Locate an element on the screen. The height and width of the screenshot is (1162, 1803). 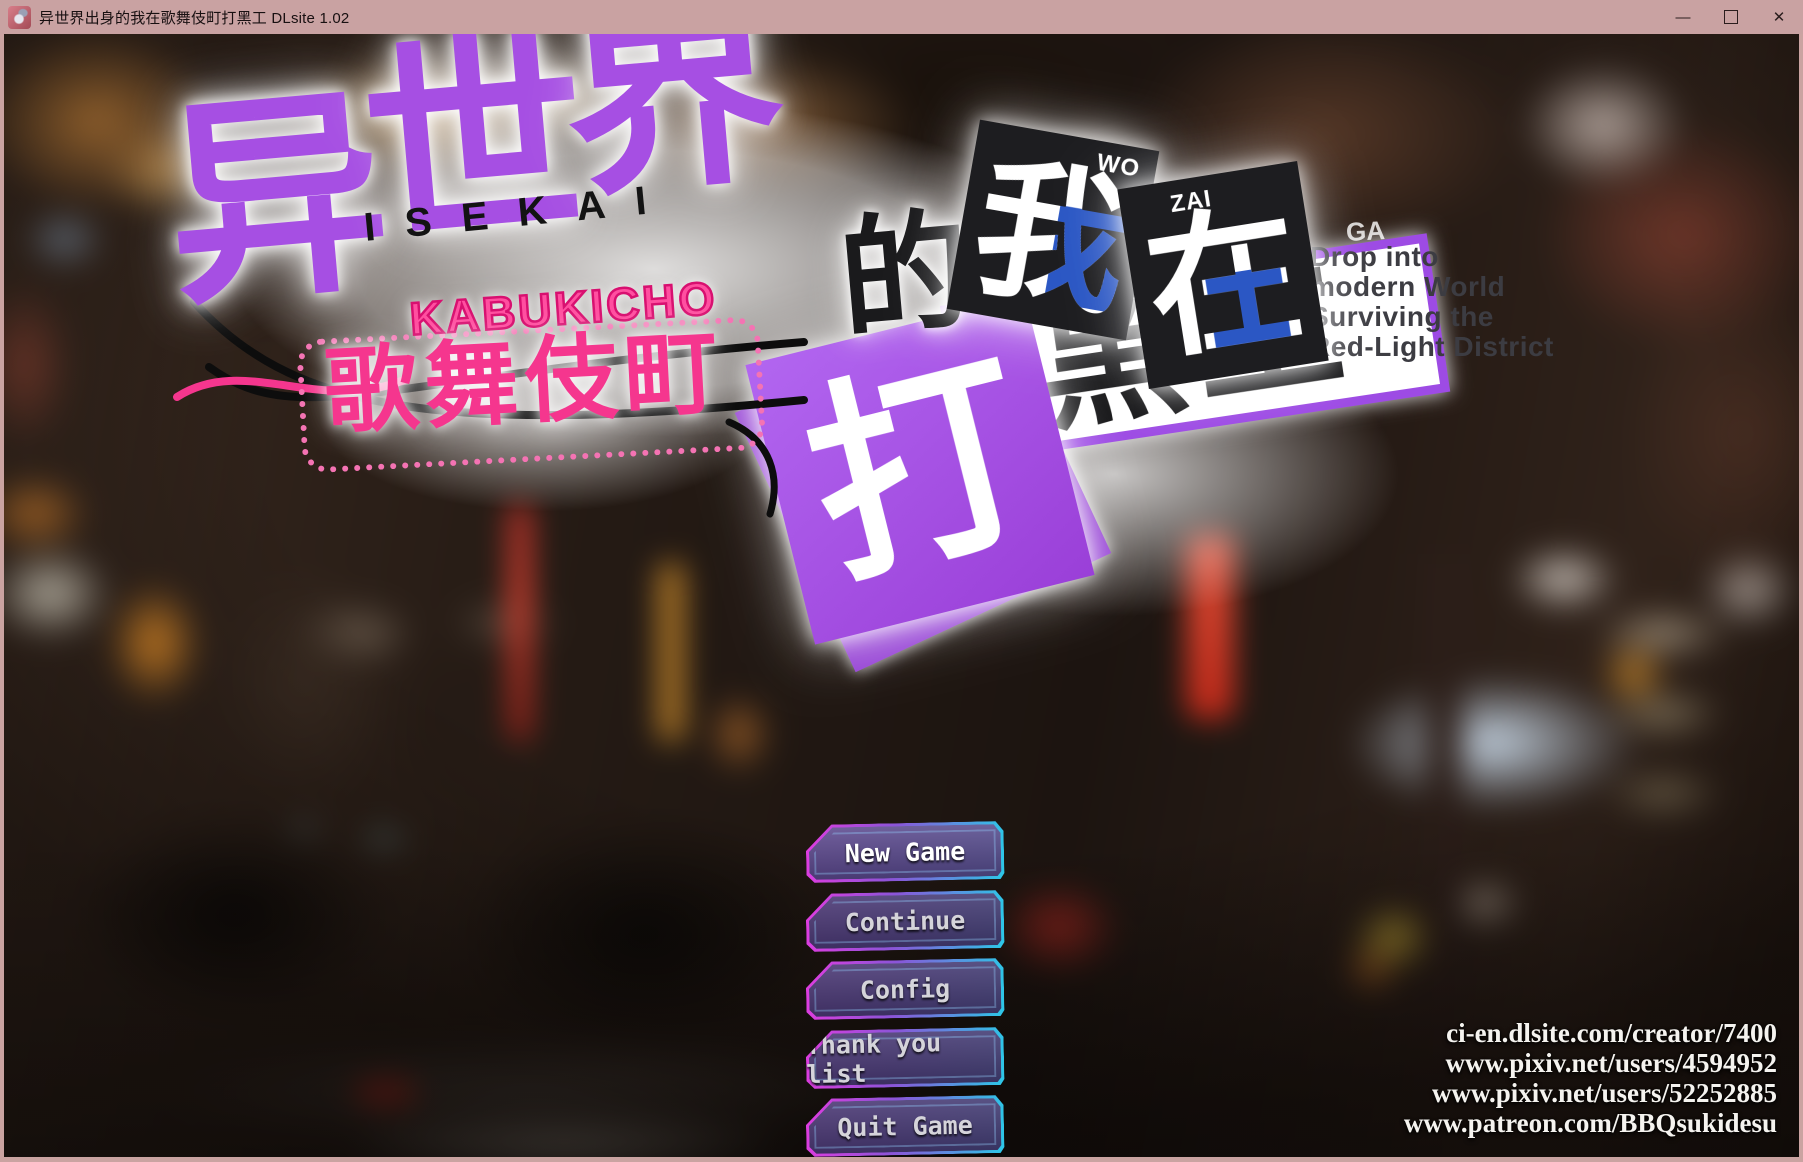
menu-button-config: Config is located at coordinates (904, 989).